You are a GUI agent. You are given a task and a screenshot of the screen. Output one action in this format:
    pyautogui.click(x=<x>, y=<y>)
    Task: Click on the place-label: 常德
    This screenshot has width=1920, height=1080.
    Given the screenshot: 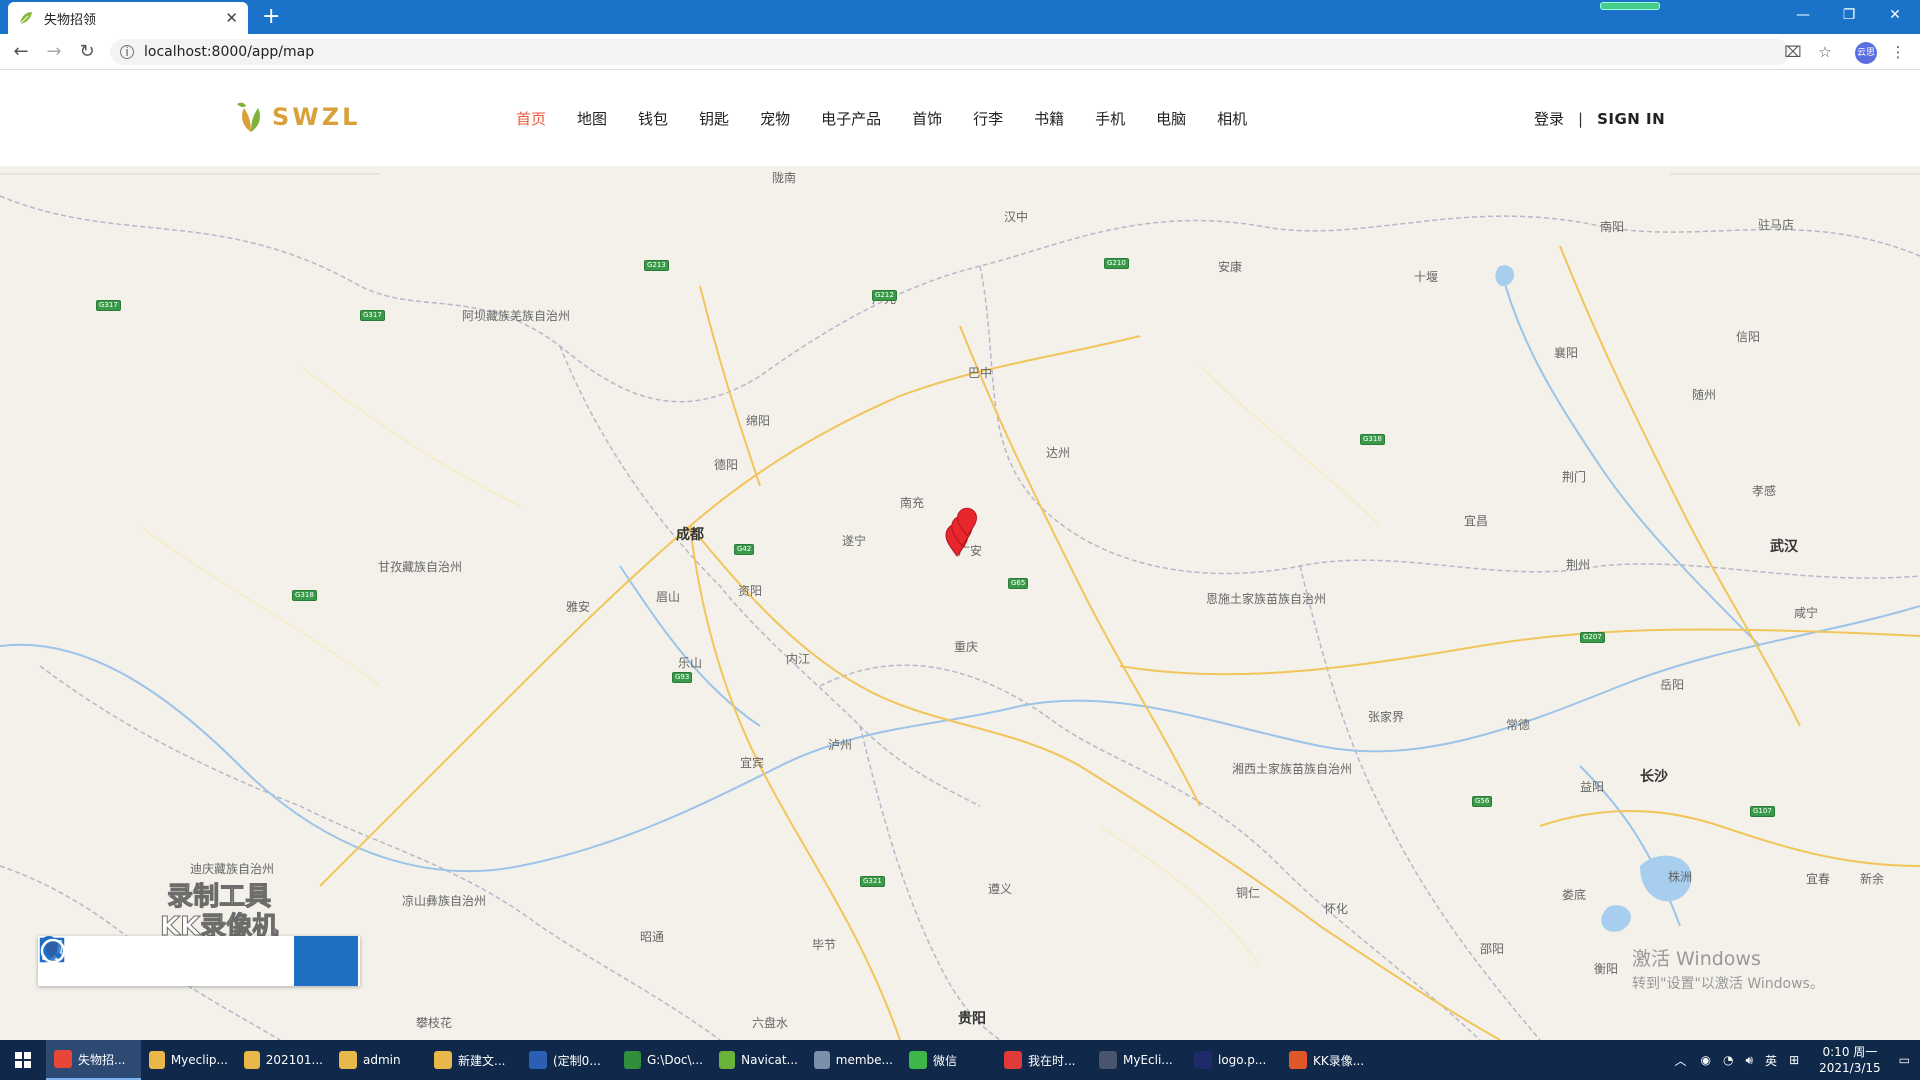 What is the action you would take?
    pyautogui.click(x=1518, y=725)
    